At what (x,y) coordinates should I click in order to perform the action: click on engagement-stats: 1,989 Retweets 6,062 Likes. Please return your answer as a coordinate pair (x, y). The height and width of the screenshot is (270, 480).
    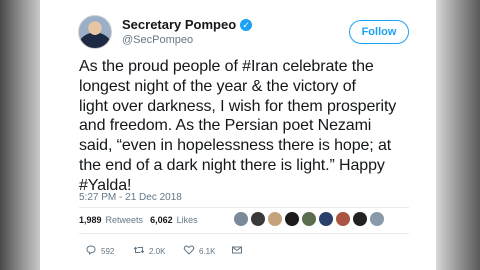
    Looking at the image, I should click on (138, 220).